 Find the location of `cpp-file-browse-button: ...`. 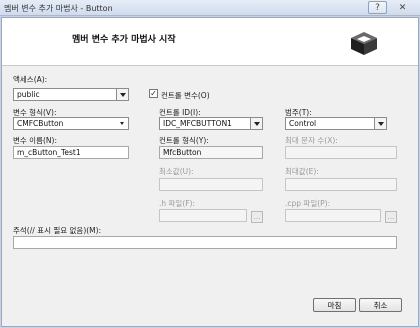

cpp-file-browse-button: ... is located at coordinates (391, 217).